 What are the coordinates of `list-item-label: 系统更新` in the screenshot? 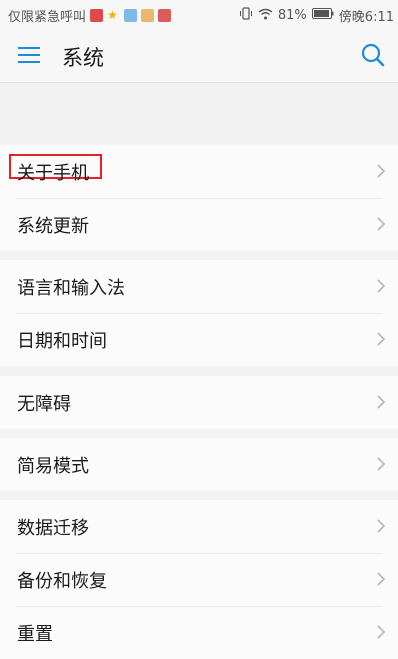 It's located at (53, 226).